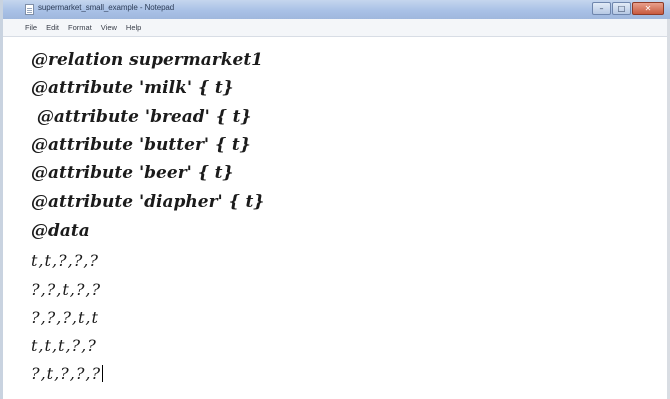  What do you see at coordinates (80, 27) in the screenshot?
I see `menu-format: Format` at bounding box center [80, 27].